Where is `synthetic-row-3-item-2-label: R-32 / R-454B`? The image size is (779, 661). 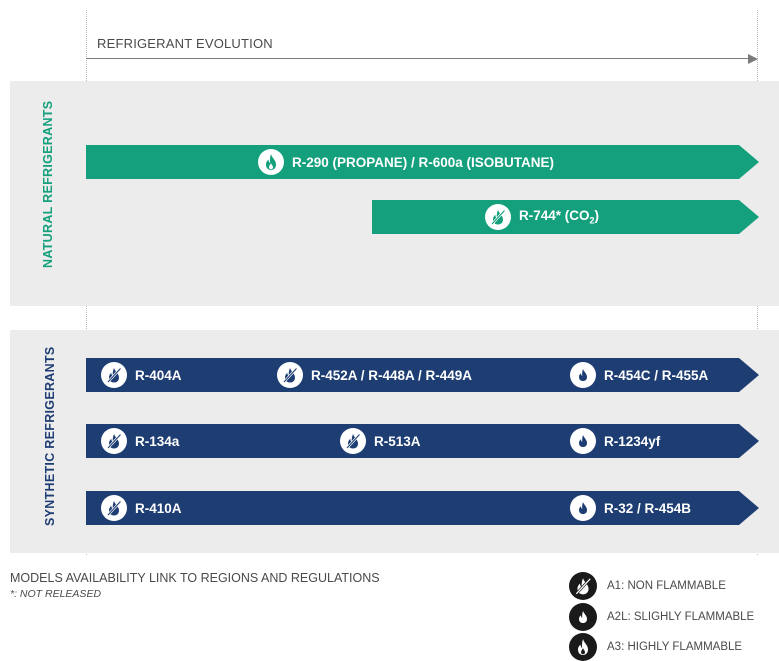 synthetic-row-3-item-2-label: R-32 / R-454B is located at coordinates (648, 508).